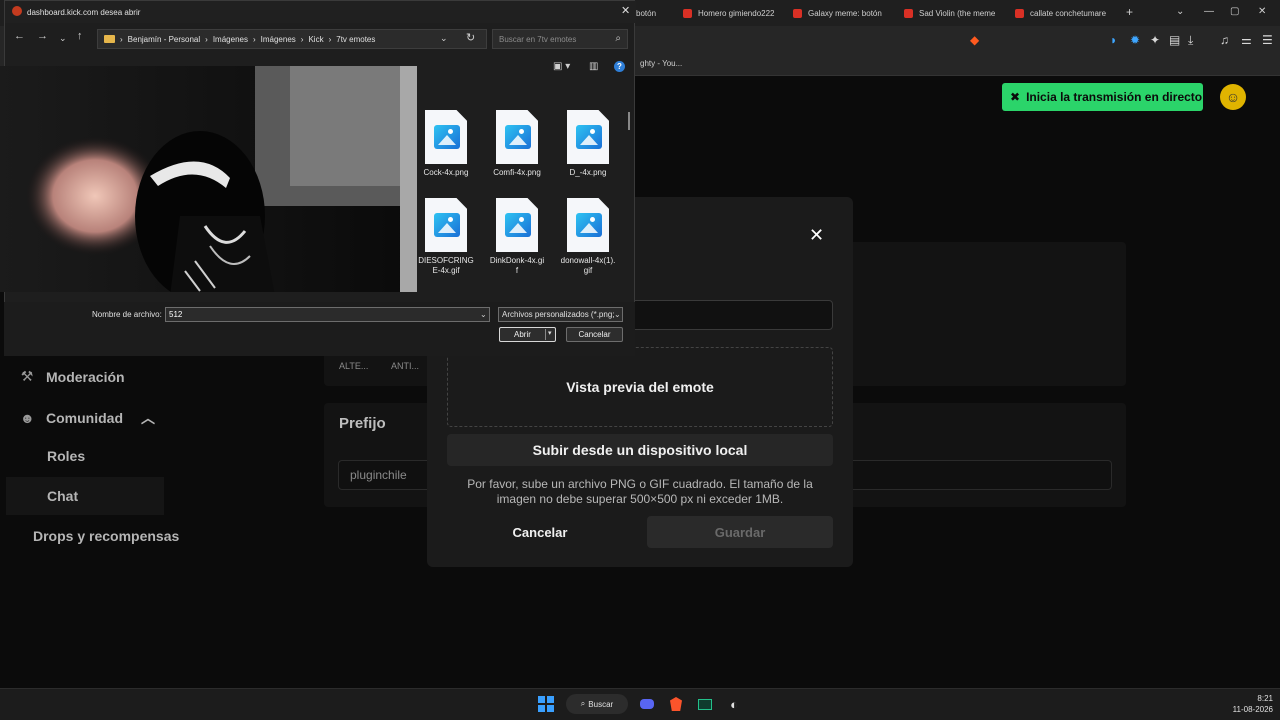  I want to click on modal-save-button: Guardar, so click(740, 532).